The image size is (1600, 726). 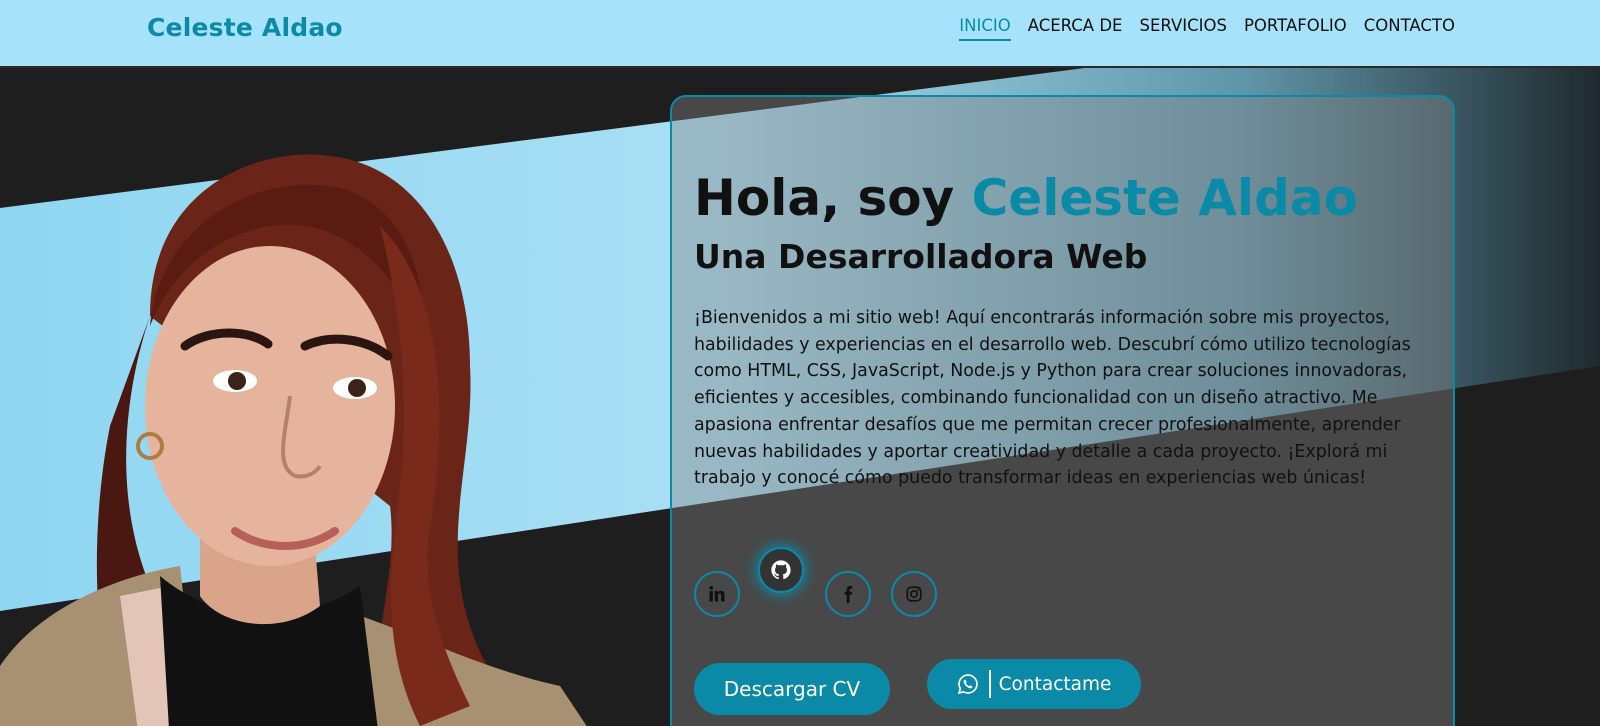 I want to click on instagram-link, so click(x=914, y=594).